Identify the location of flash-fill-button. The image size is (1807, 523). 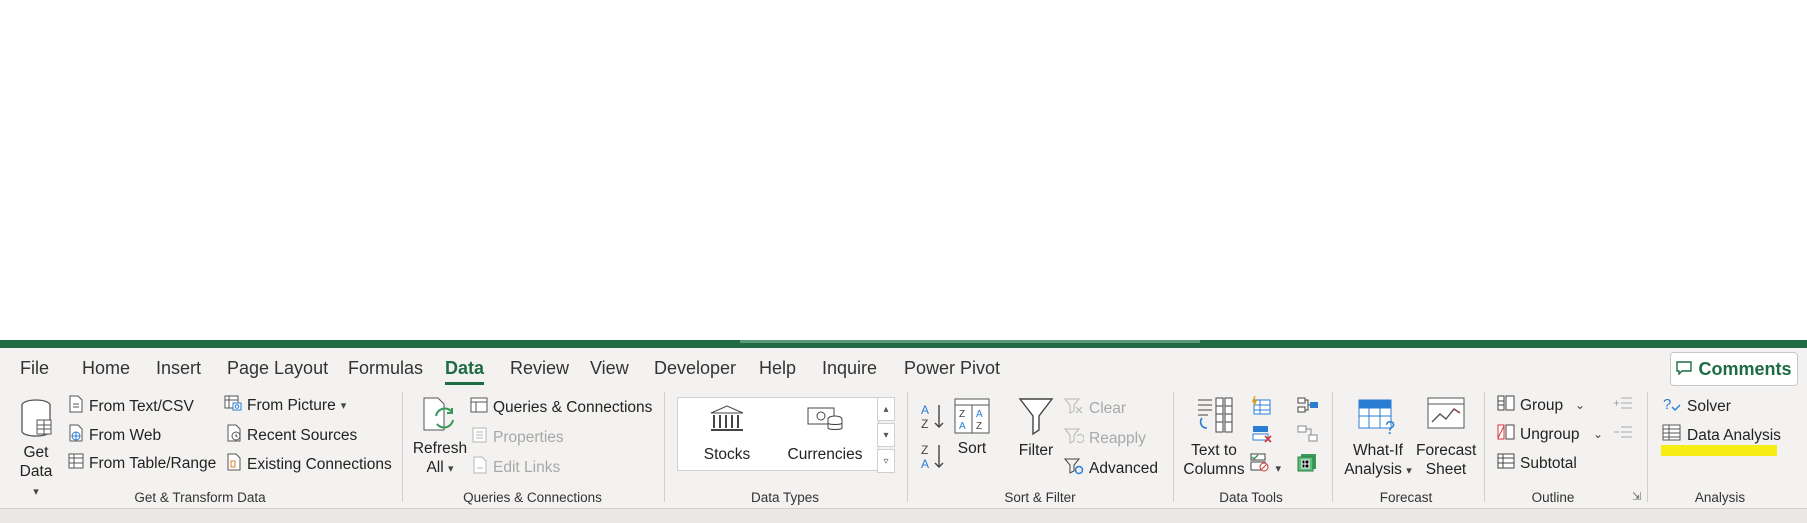
(1262, 408).